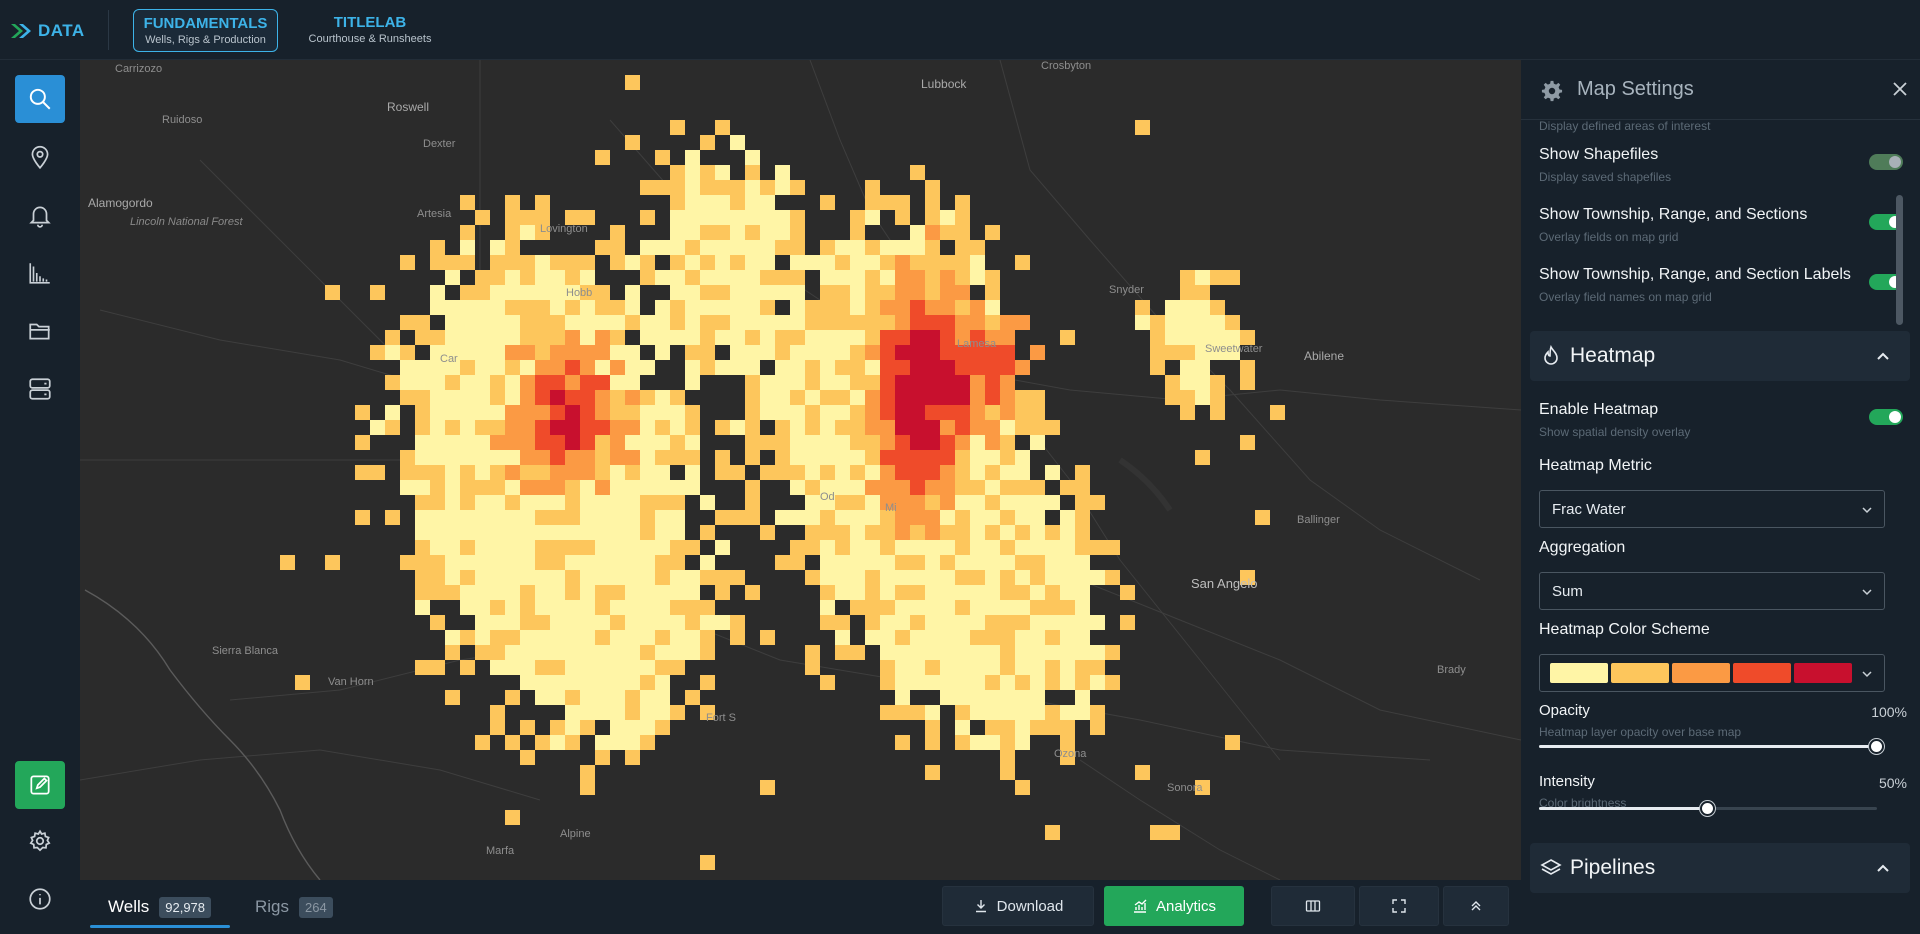 The width and height of the screenshot is (1920, 934). Describe the element at coordinates (160, 907) in the screenshot. I see `tab-wells: Wells 92,978` at that location.